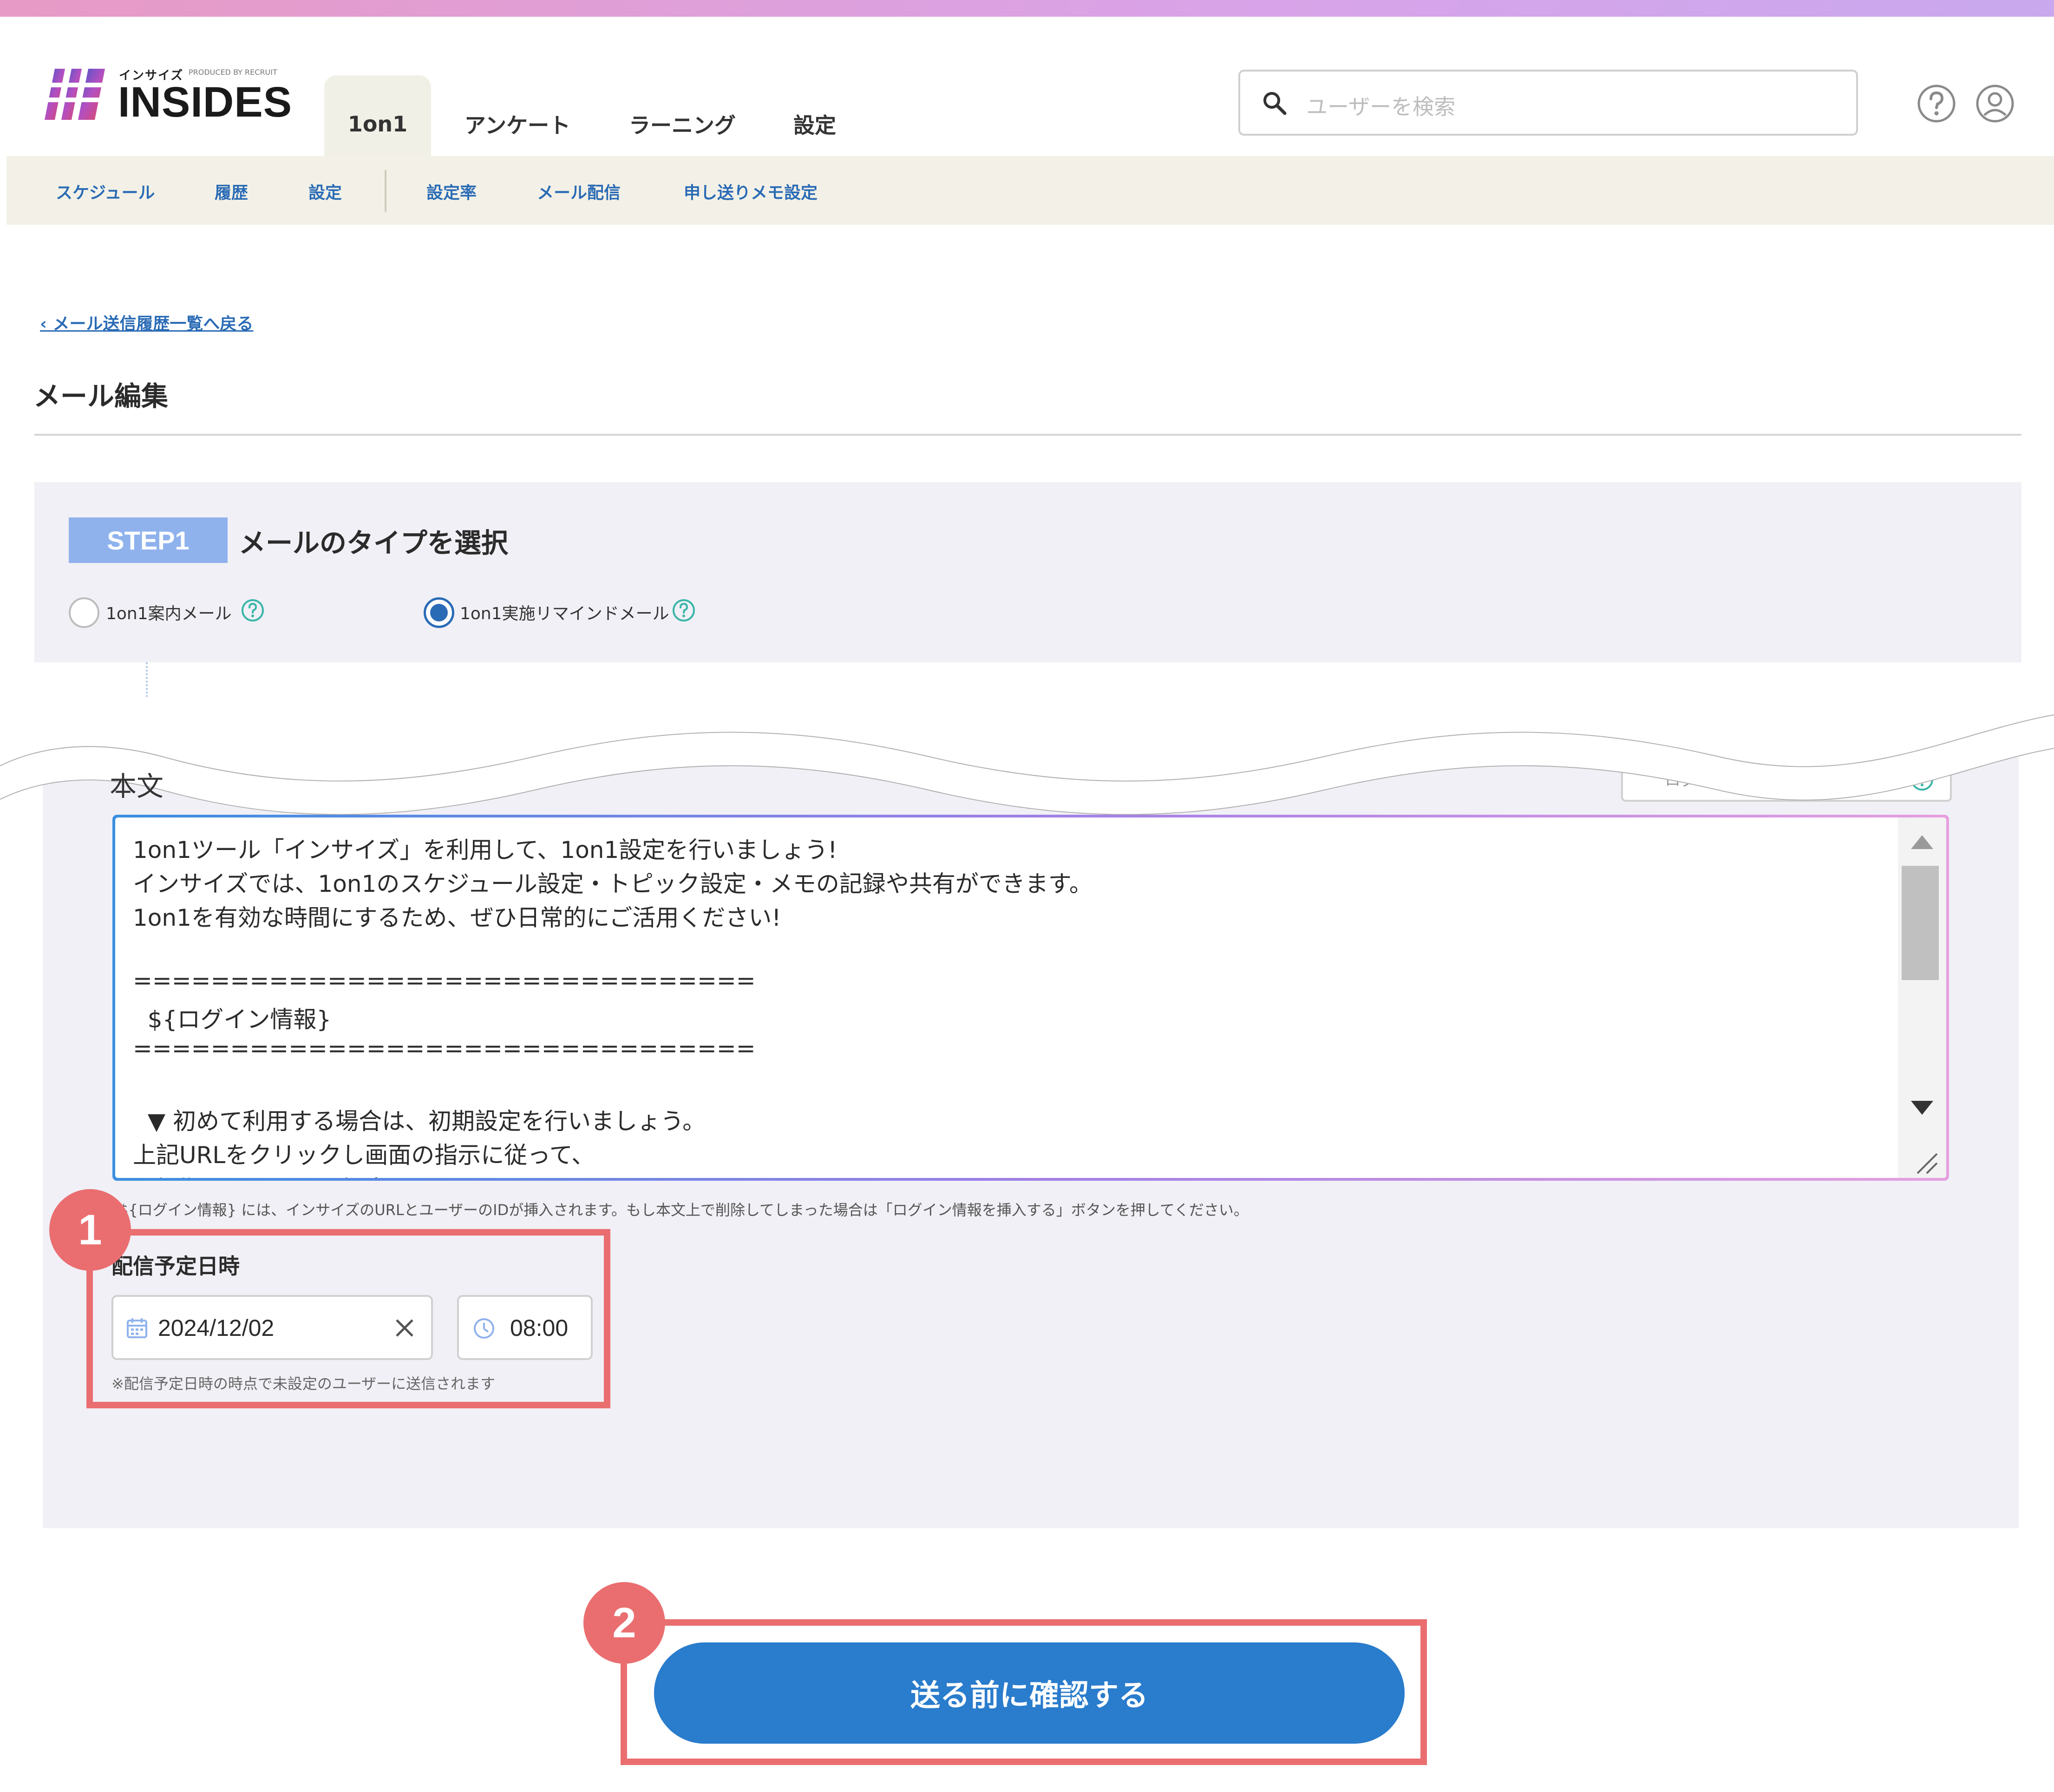  What do you see at coordinates (90, 1230) in the screenshot?
I see `annotation-badge-1: 1` at bounding box center [90, 1230].